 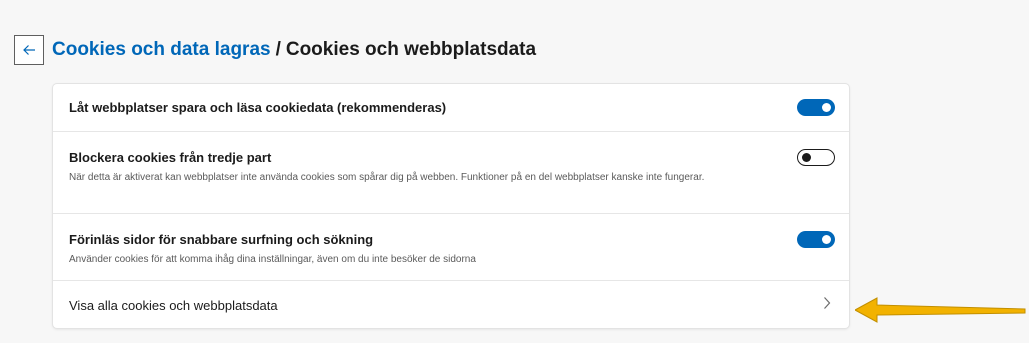 What do you see at coordinates (451, 304) in the screenshot?
I see `see-all-cookies-row: Visa alla cookies och webbplatsdata` at bounding box center [451, 304].